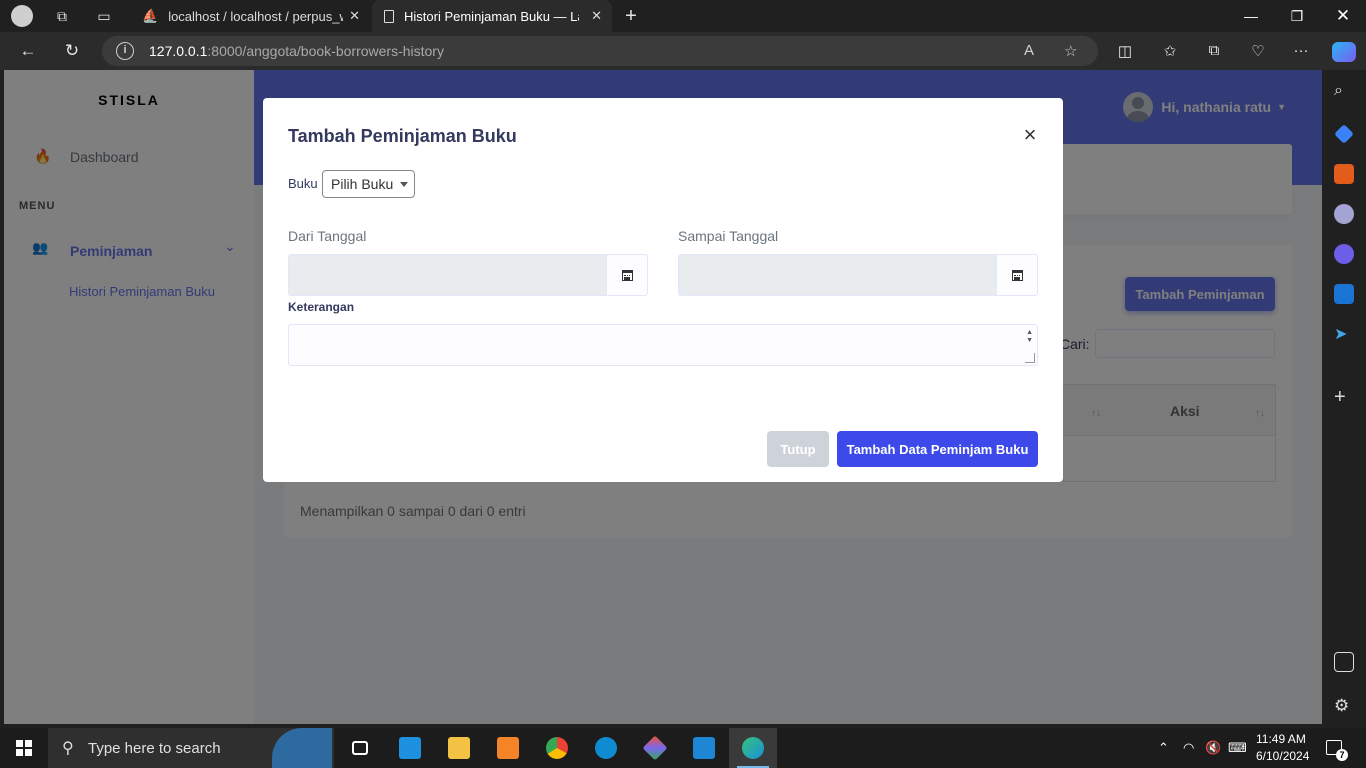 The height and width of the screenshot is (768, 1366). I want to click on search-icon: ⚲, so click(68, 748).